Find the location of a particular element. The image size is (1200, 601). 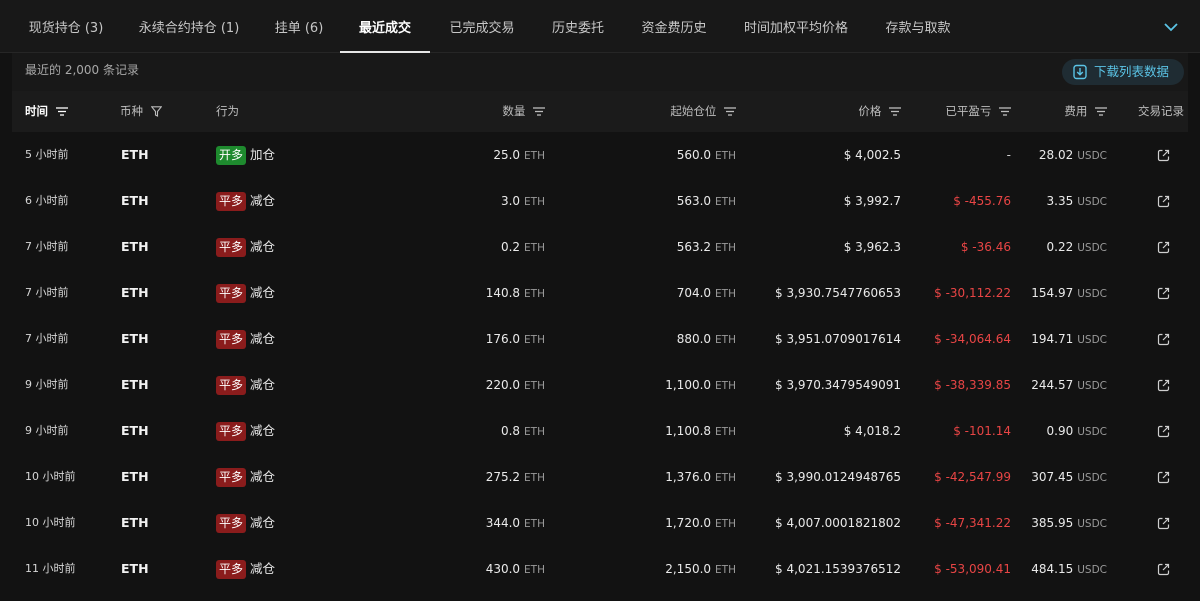

tab-spot-holdings: 现货持仓 (3) is located at coordinates (66, 26).